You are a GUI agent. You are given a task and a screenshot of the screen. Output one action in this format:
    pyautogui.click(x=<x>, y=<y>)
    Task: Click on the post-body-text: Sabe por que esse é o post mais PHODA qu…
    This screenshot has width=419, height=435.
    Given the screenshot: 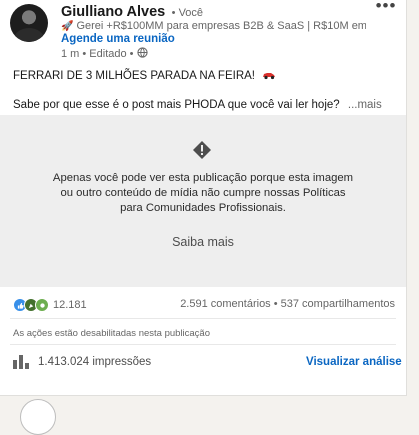 What is the action you would take?
    pyautogui.click(x=176, y=105)
    